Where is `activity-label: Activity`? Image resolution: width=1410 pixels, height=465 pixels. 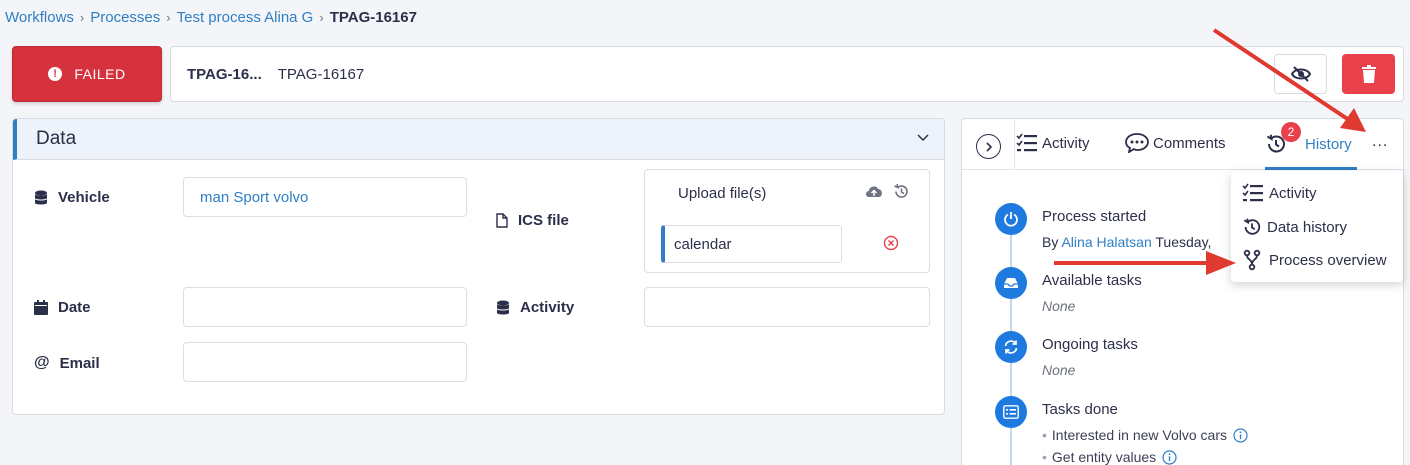
activity-label: Activity is located at coordinates (535, 307).